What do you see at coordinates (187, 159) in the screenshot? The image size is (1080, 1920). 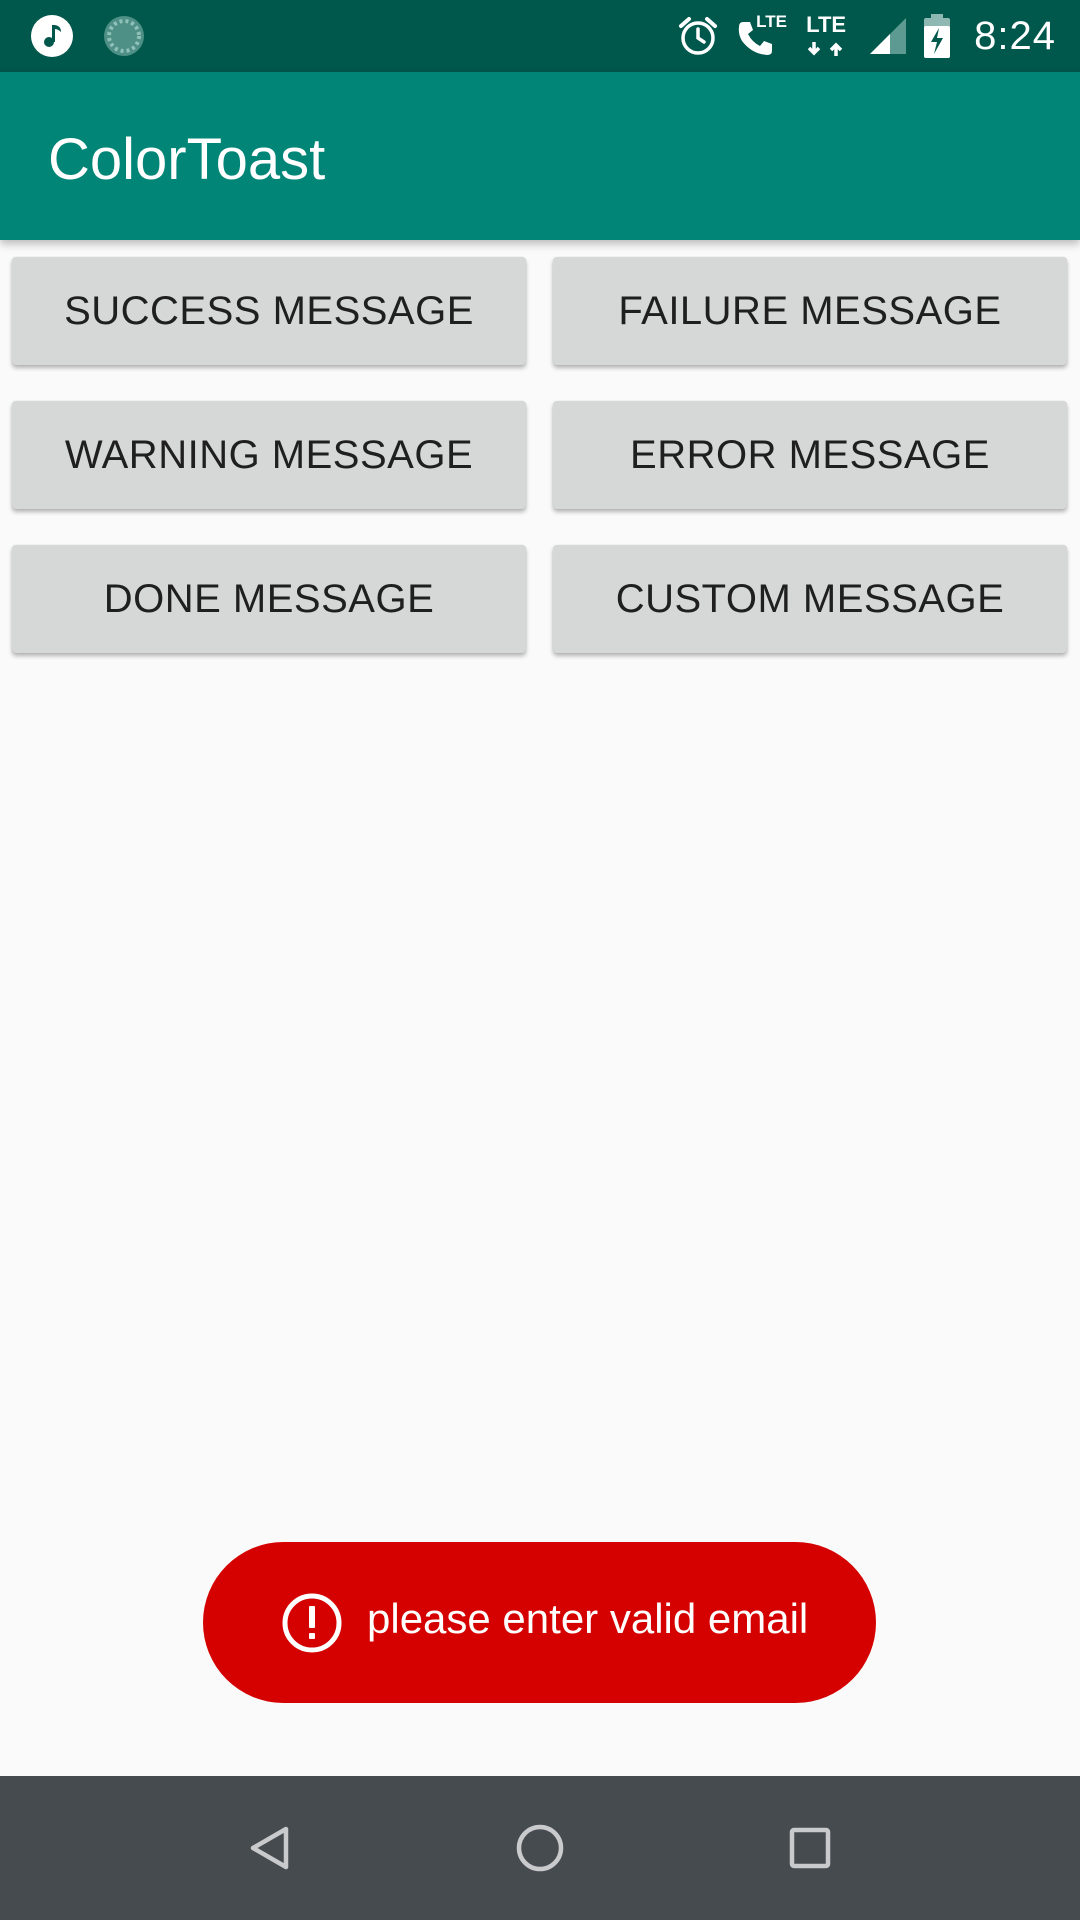 I see `app-title: ColorToast` at bounding box center [187, 159].